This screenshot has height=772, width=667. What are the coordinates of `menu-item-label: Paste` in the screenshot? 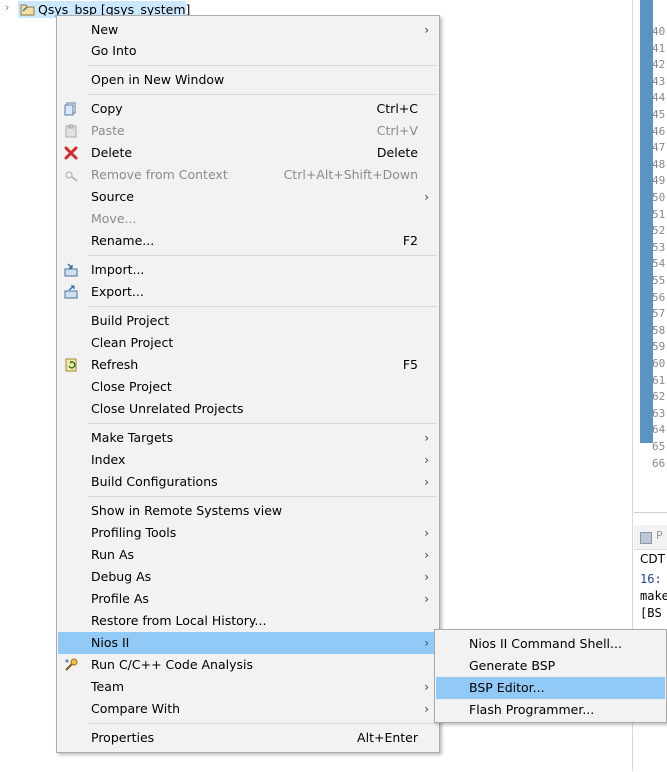 It's located at (108, 130).